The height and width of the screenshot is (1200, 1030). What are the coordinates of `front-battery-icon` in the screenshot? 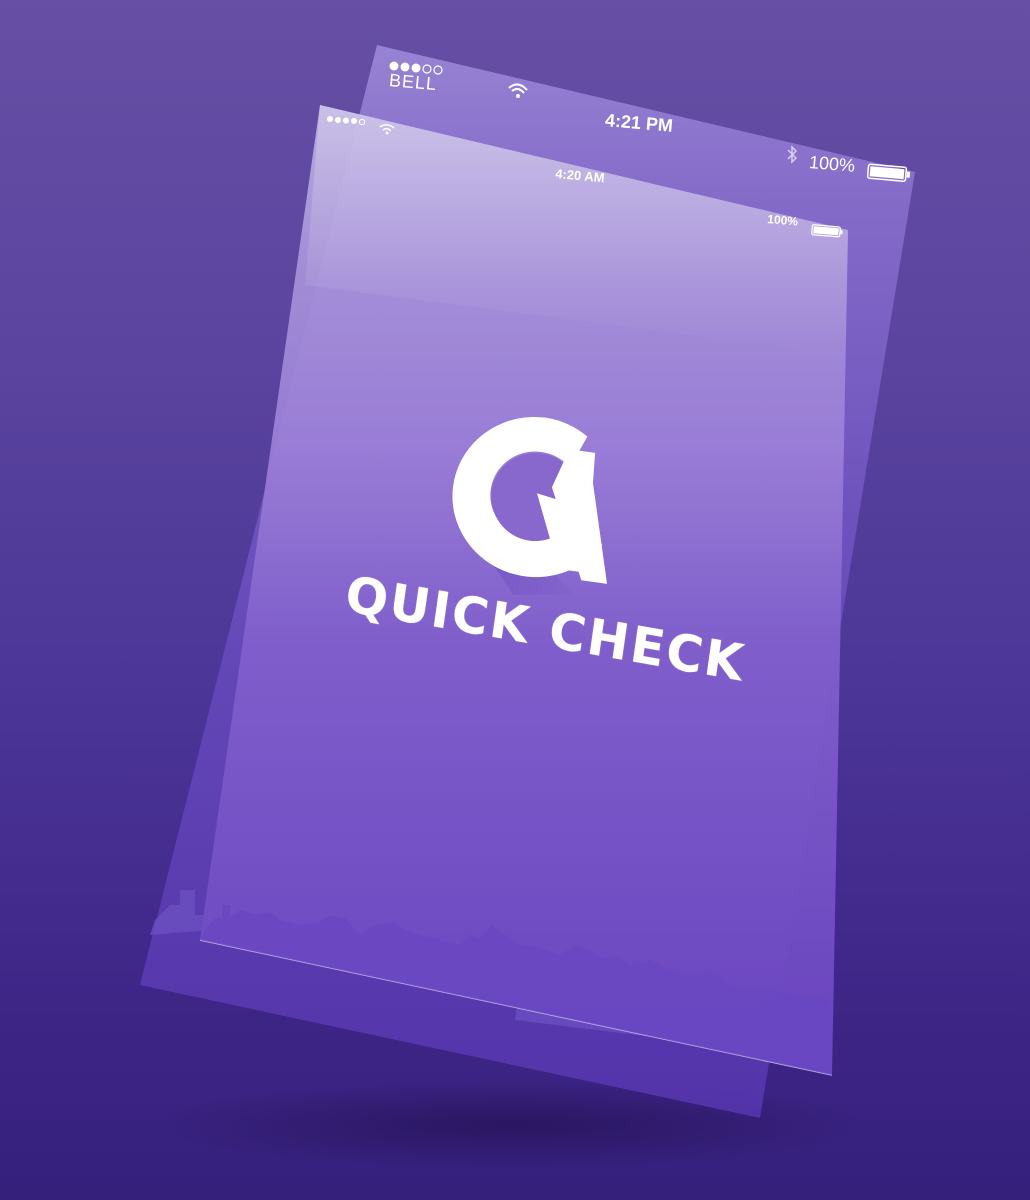 It's located at (827, 231).